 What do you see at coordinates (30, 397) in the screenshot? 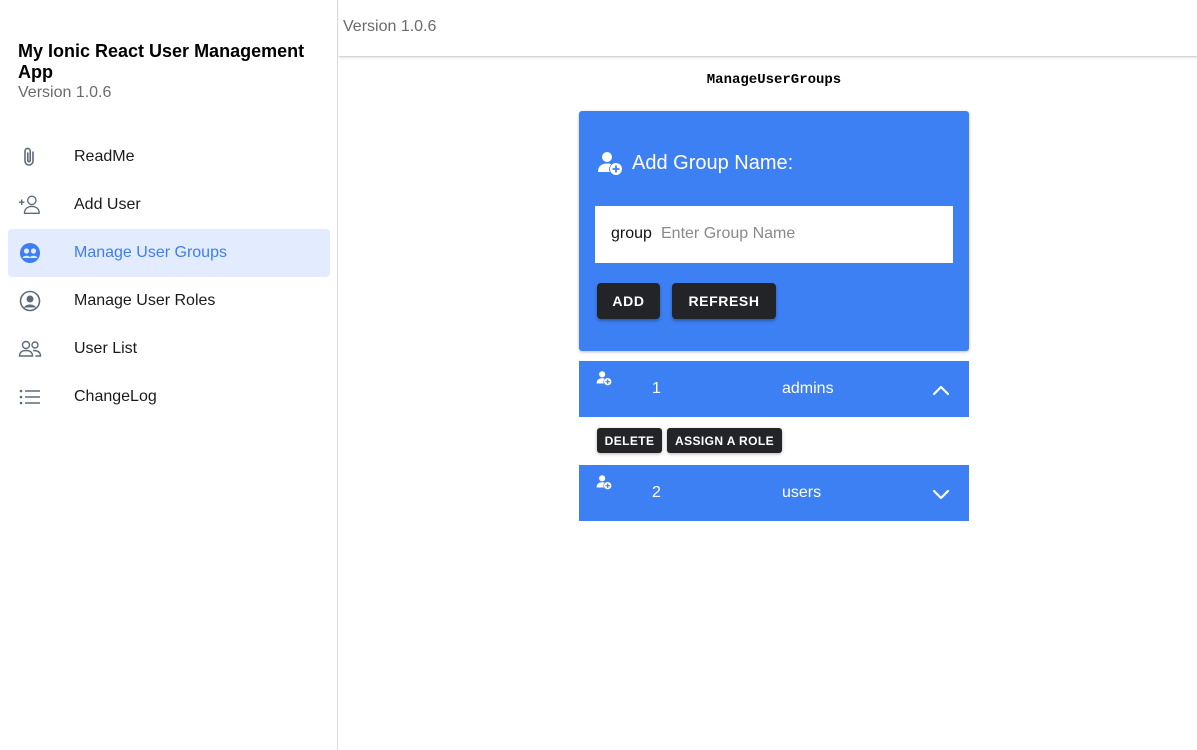
I see `list-icon` at bounding box center [30, 397].